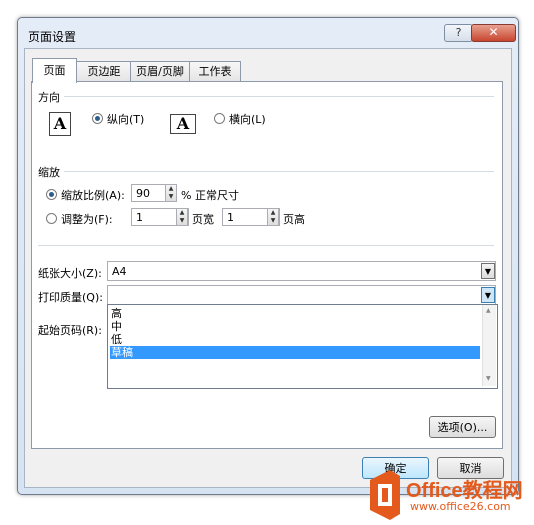  I want to click on portrait-page-icon: A, so click(60, 124).